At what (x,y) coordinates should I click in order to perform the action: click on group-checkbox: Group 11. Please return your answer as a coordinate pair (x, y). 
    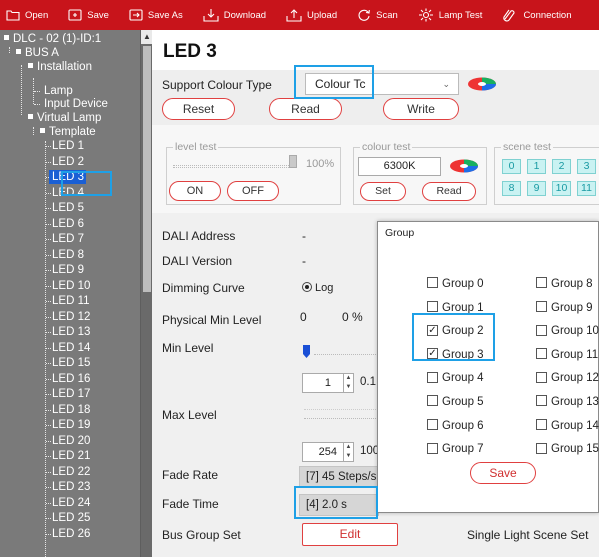
    Looking at the image, I should click on (567, 354).